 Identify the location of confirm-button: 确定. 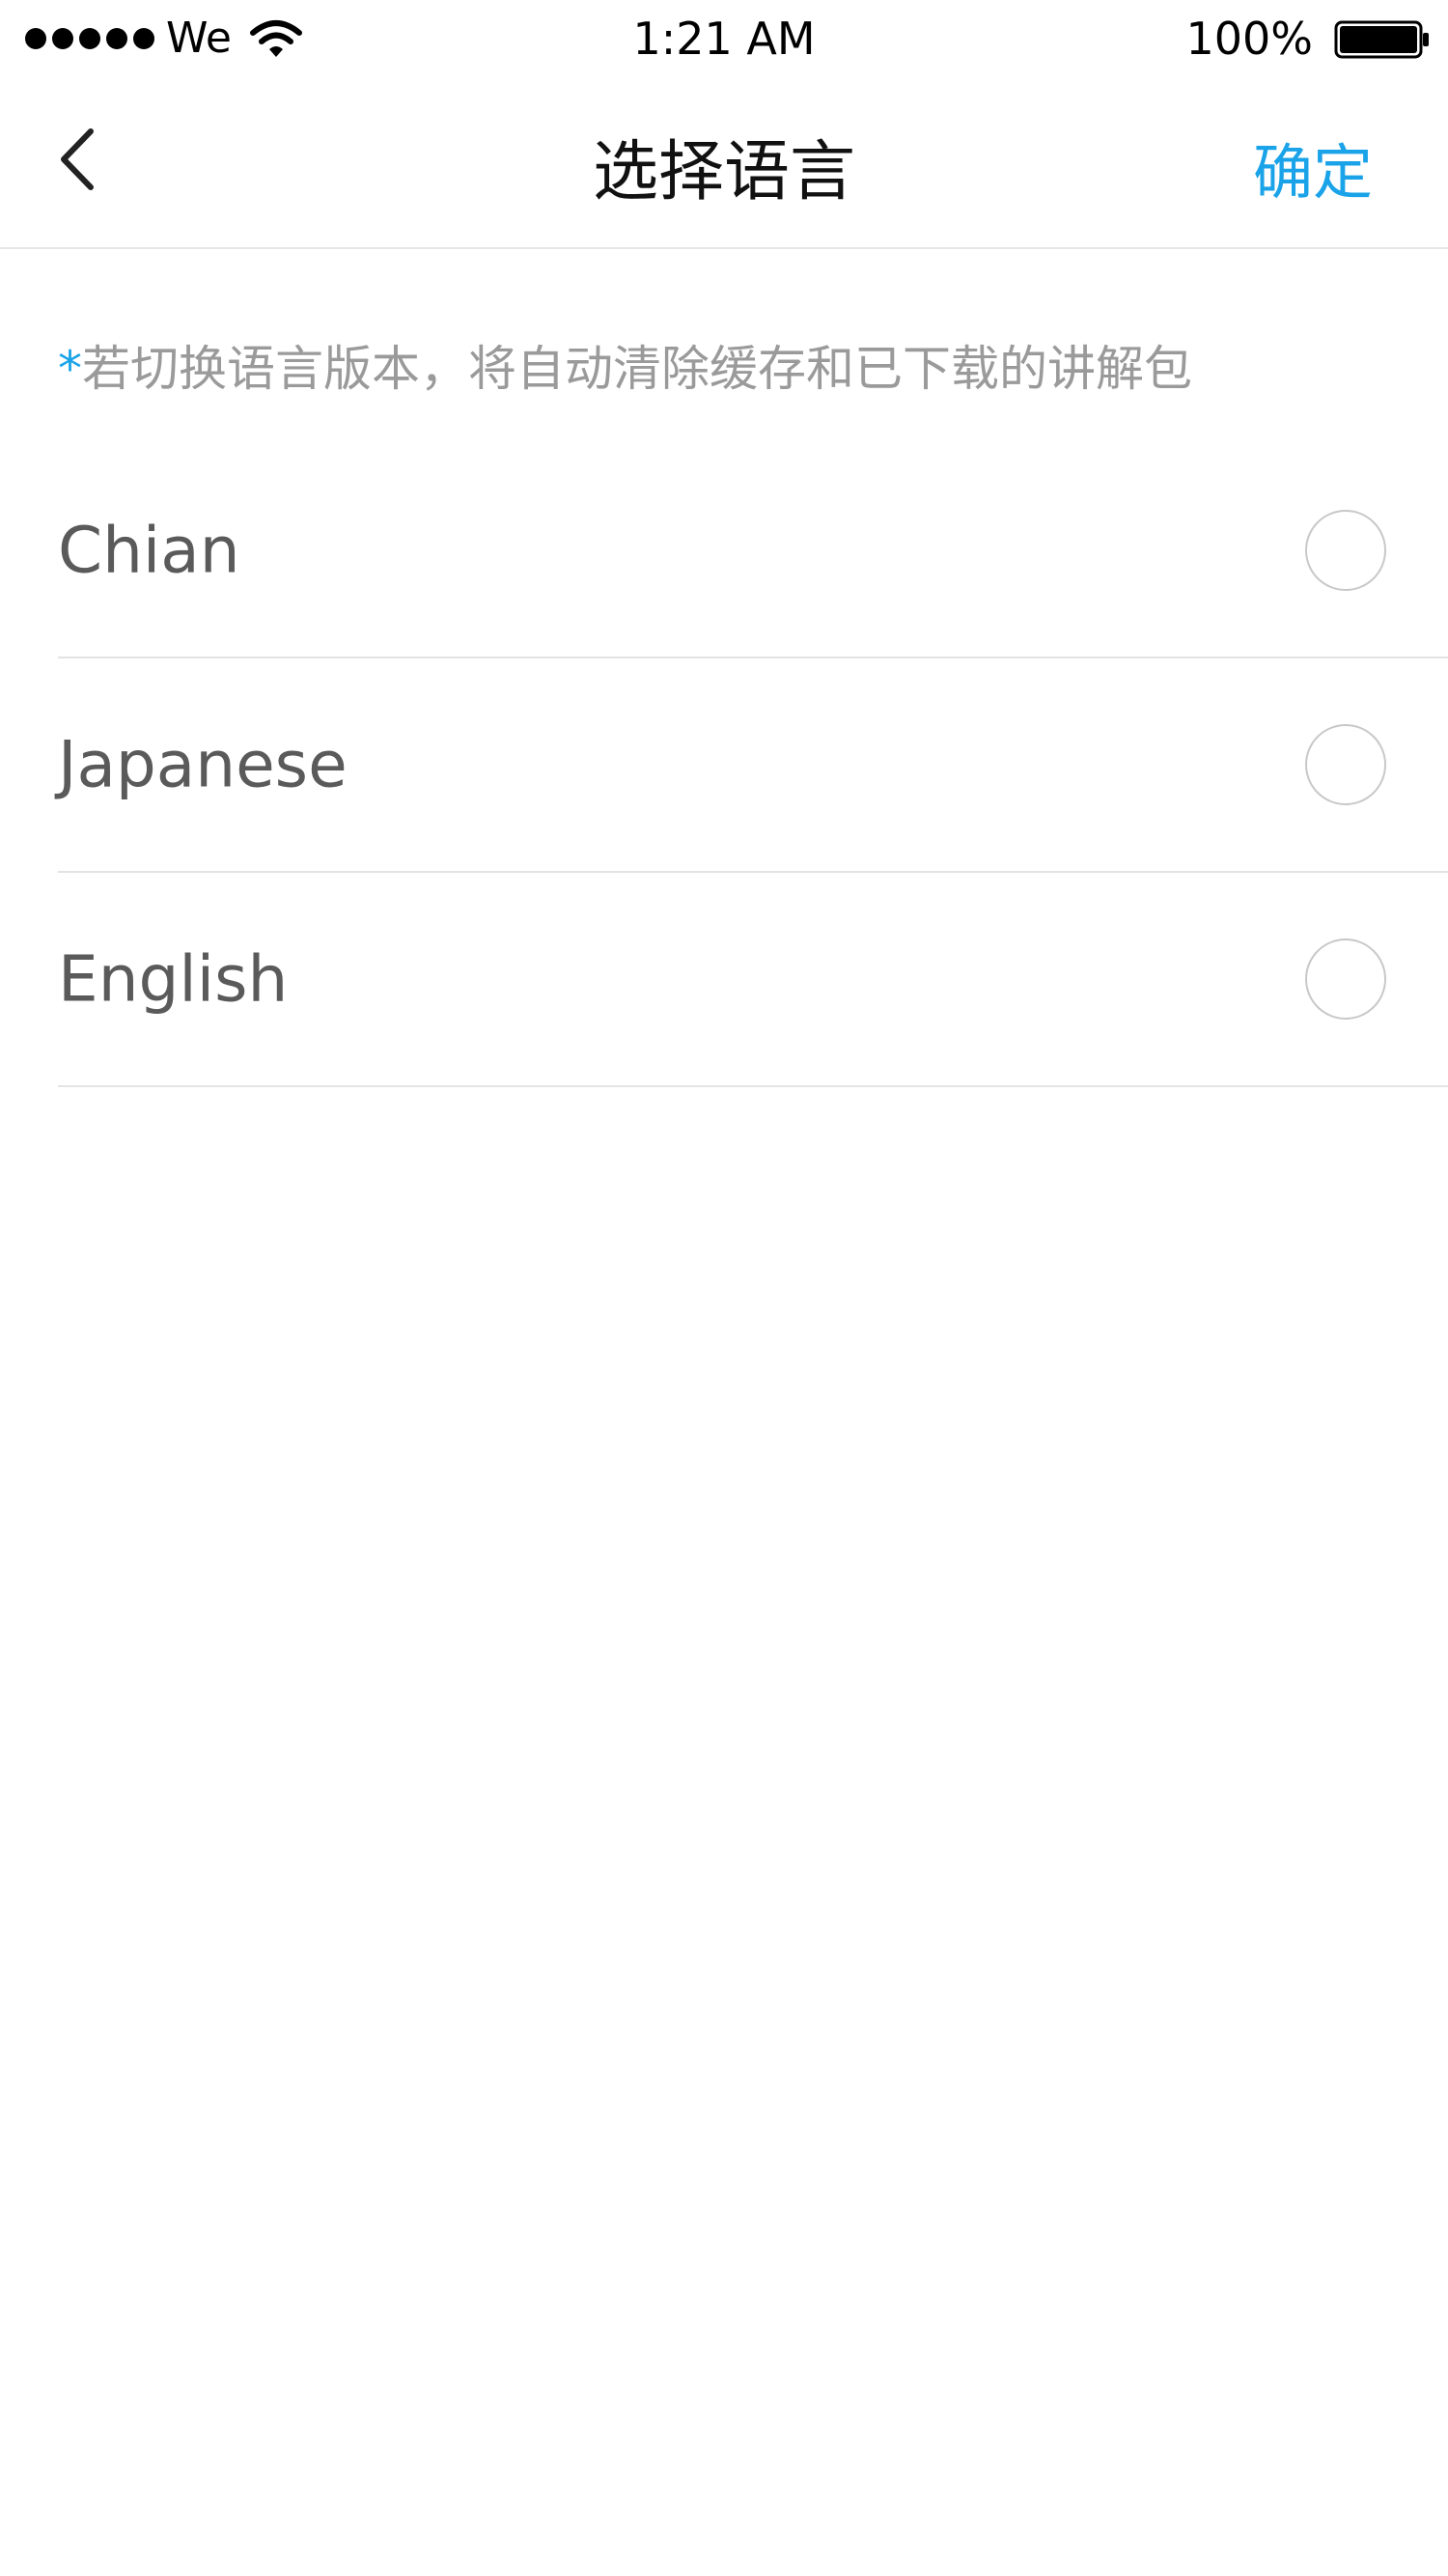
(1313, 167).